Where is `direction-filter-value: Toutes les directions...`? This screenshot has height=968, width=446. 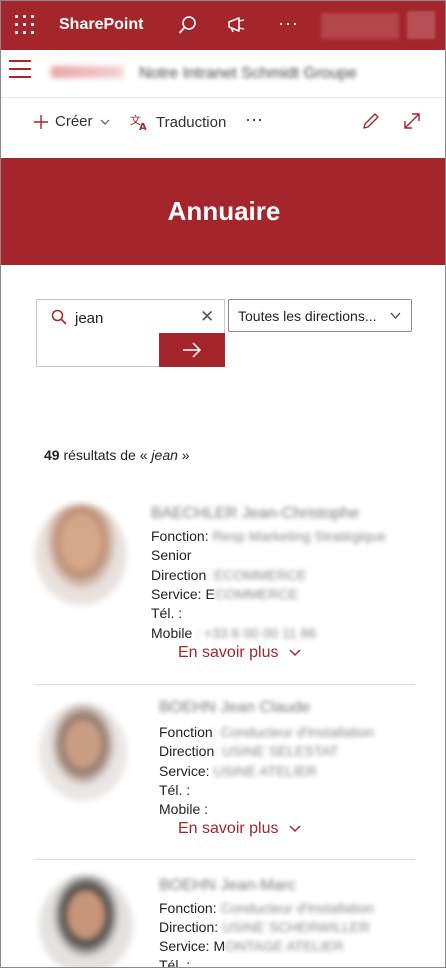 direction-filter-value: Toutes les directions... is located at coordinates (307, 316).